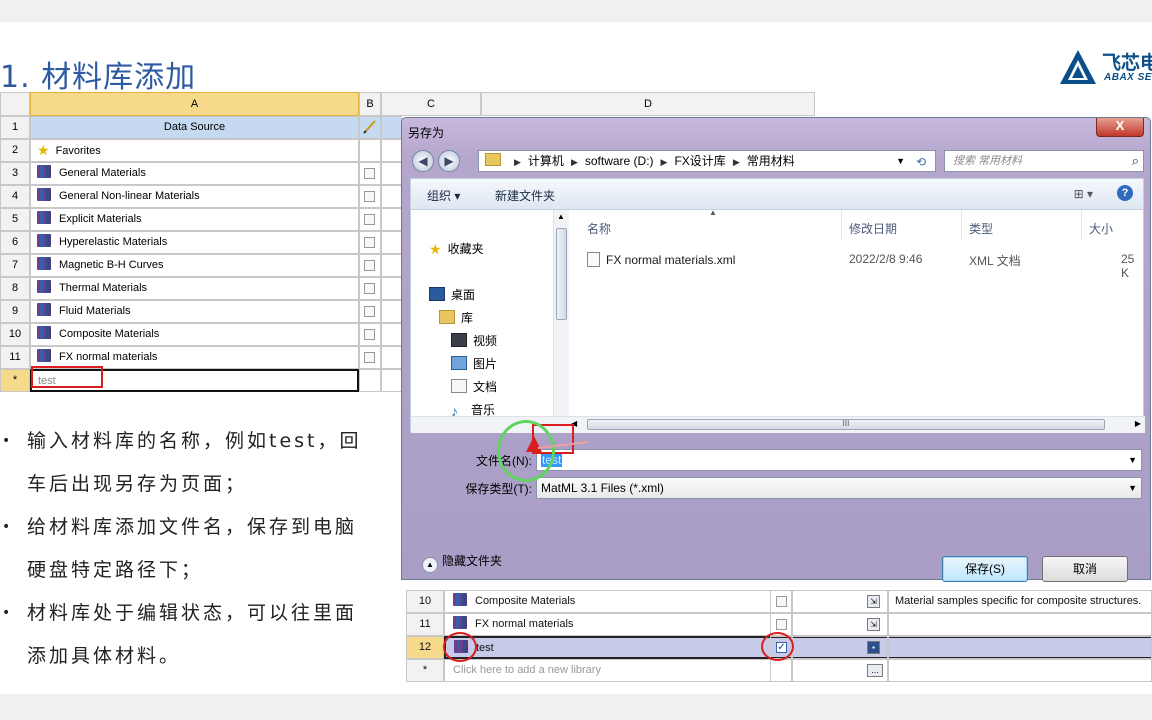 Image resolution: width=1152 pixels, height=720 pixels. What do you see at coordinates (194, 173) in the screenshot?
I see `data-source-cell: General Materials` at bounding box center [194, 173].